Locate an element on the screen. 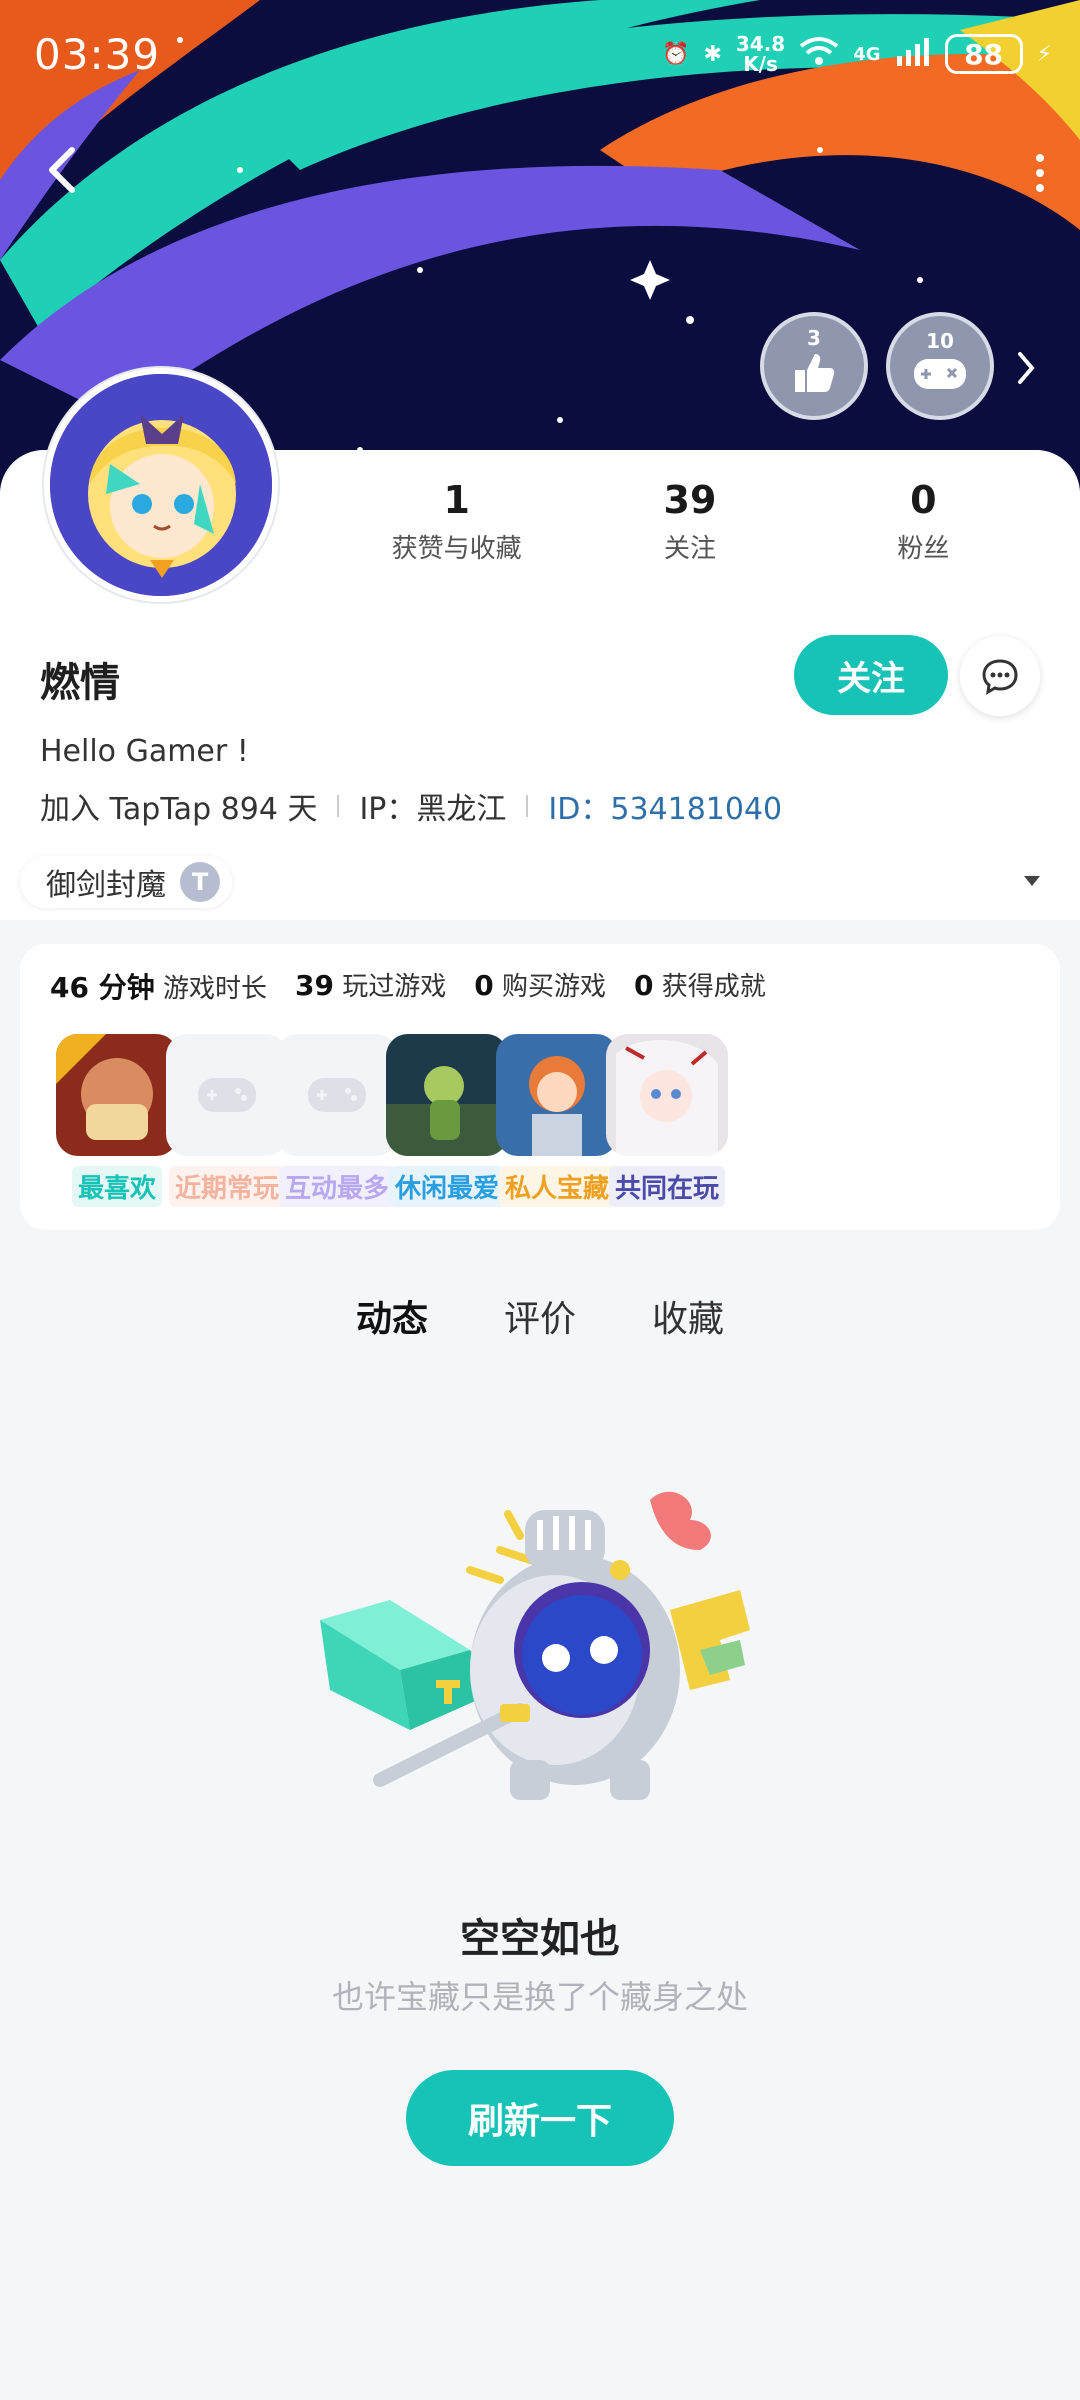 This screenshot has height=2400, width=1080. summary-purchased-label: 购买游戏 is located at coordinates (554, 987).